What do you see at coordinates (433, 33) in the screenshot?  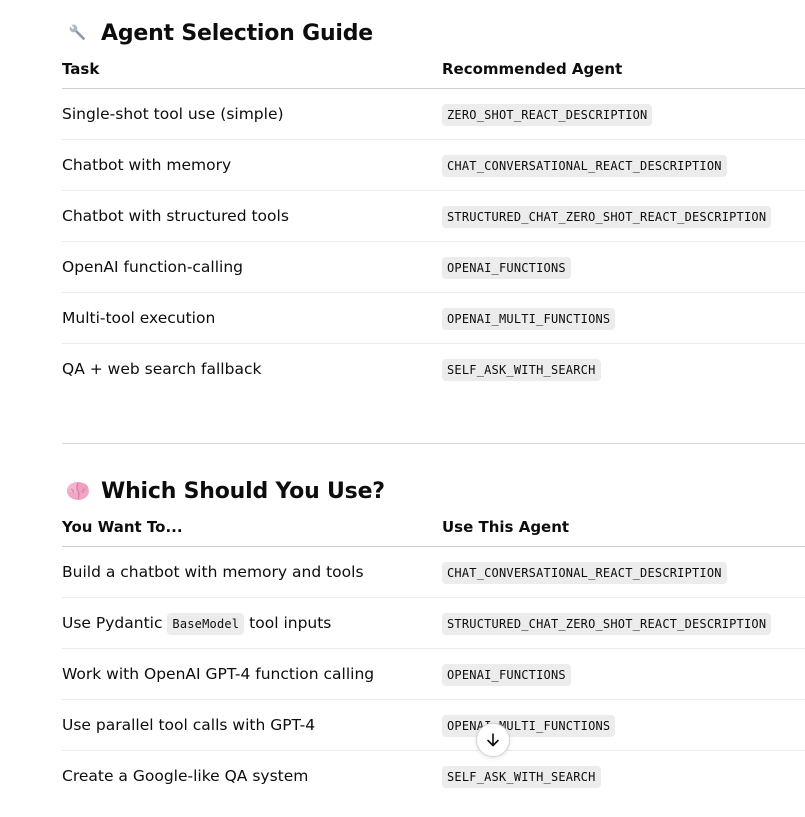 I see `section-heading: Agent Selection Guide` at bounding box center [433, 33].